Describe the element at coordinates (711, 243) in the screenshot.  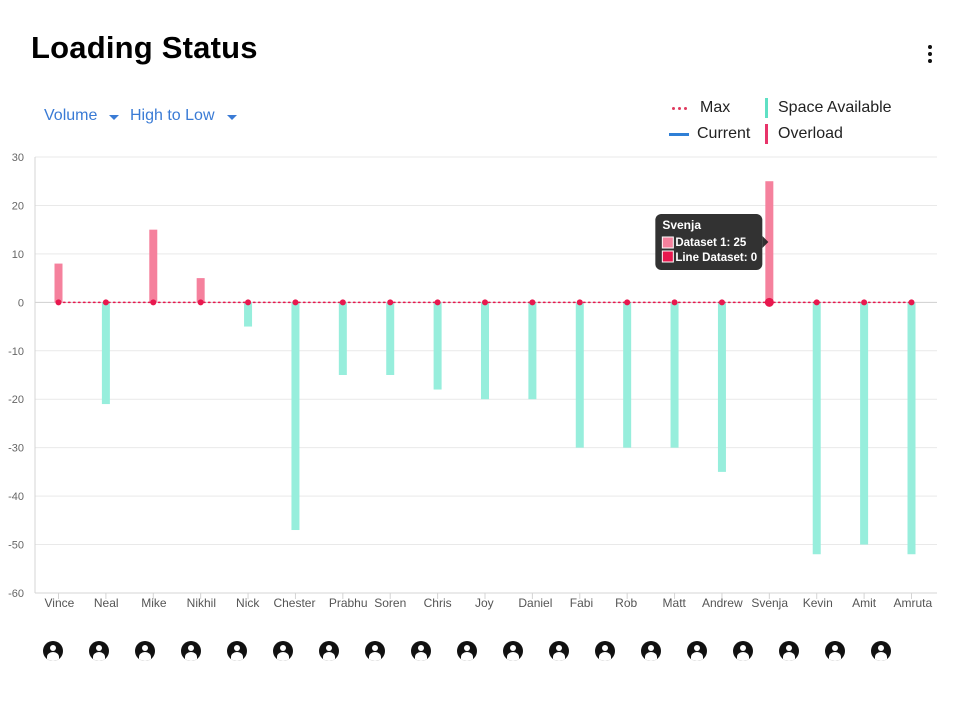
I see `tooltip-line-1: Dataset 1: 25` at that location.